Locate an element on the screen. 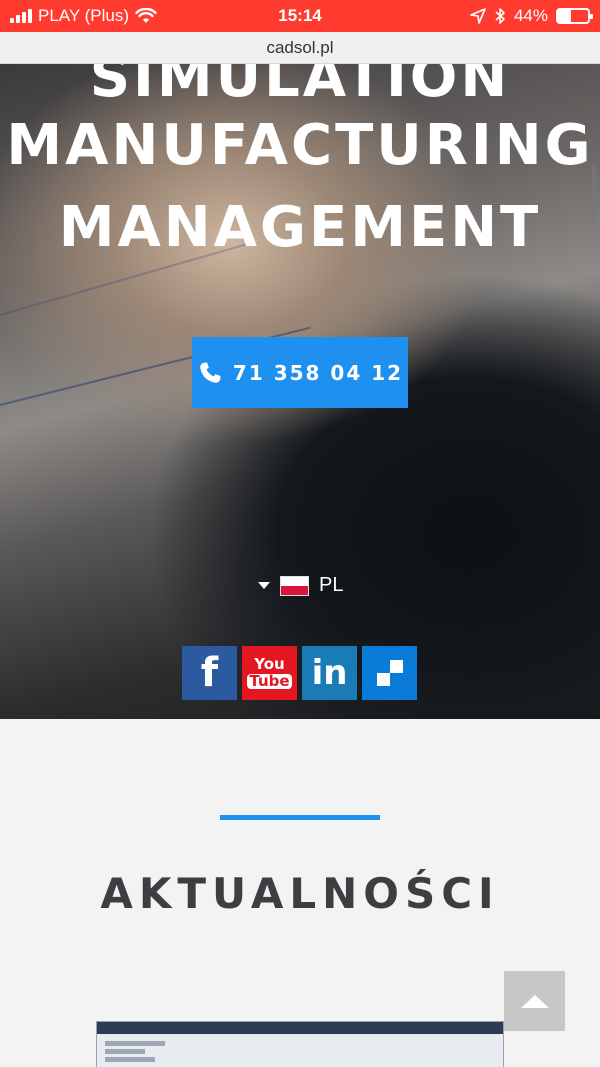  thumbnail-toolbar is located at coordinates (300, 1028).